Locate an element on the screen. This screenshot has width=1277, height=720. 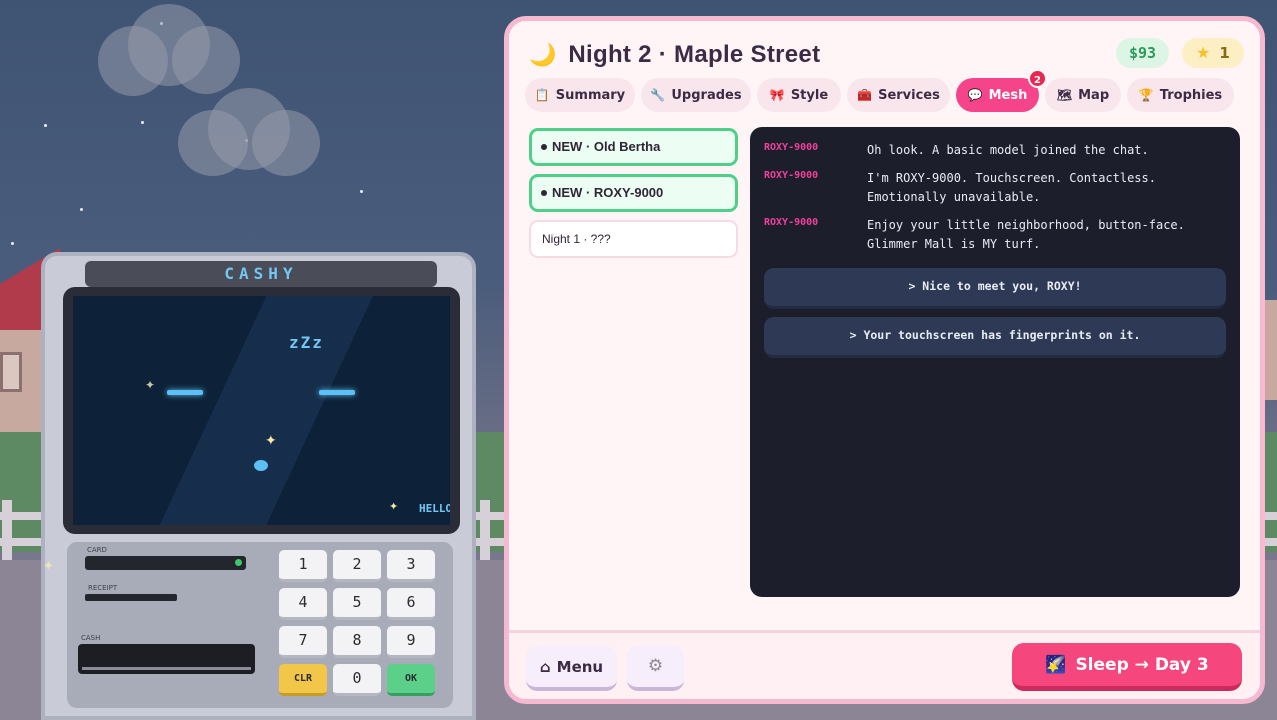
atm-sign-text: CASHY is located at coordinates (261, 273).